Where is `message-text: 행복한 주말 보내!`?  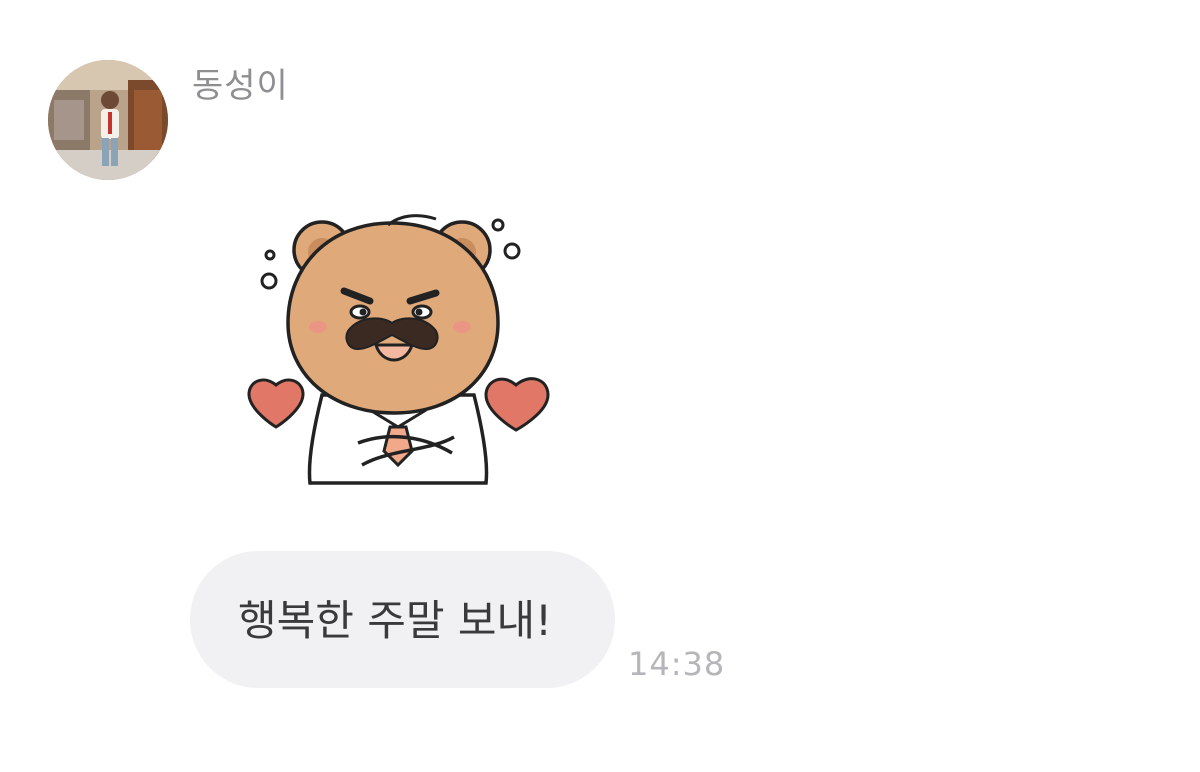 message-text: 행복한 주말 보내! is located at coordinates (395, 620).